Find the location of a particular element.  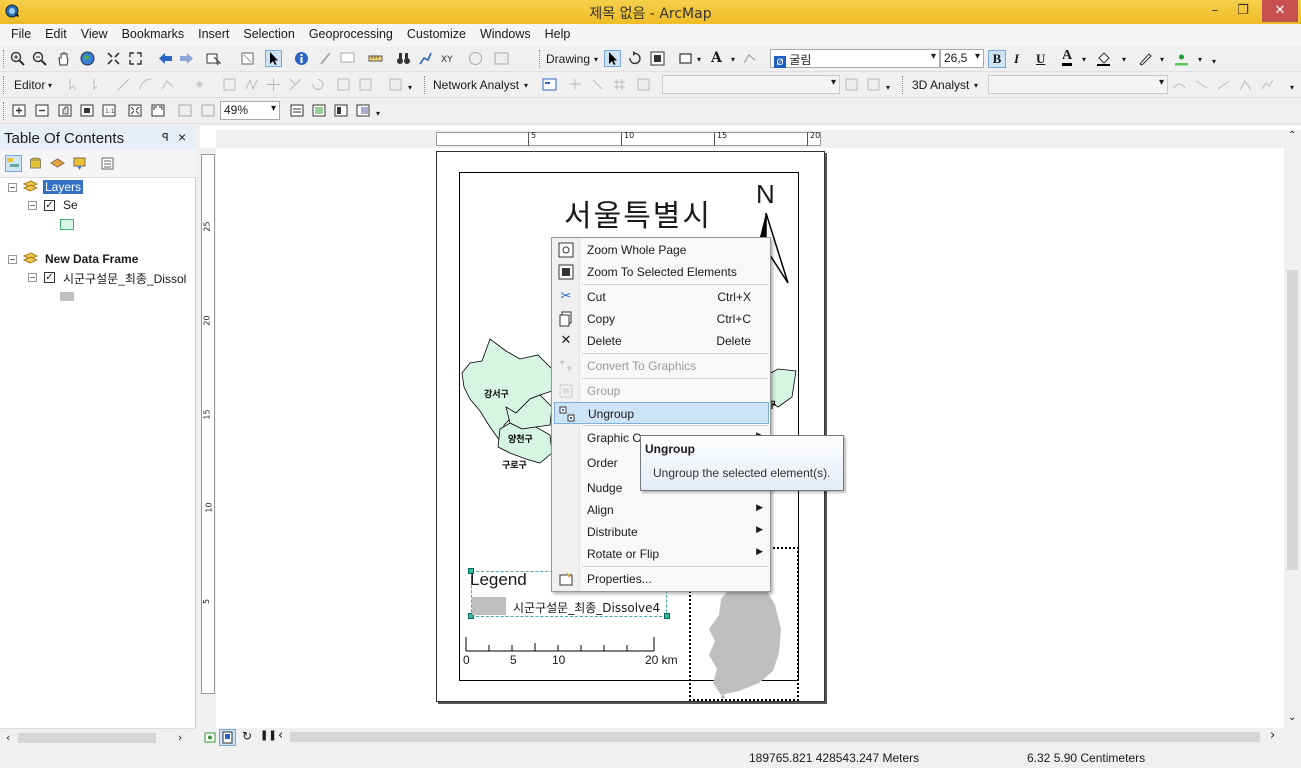

rotate-icon is located at coordinates (634, 58).